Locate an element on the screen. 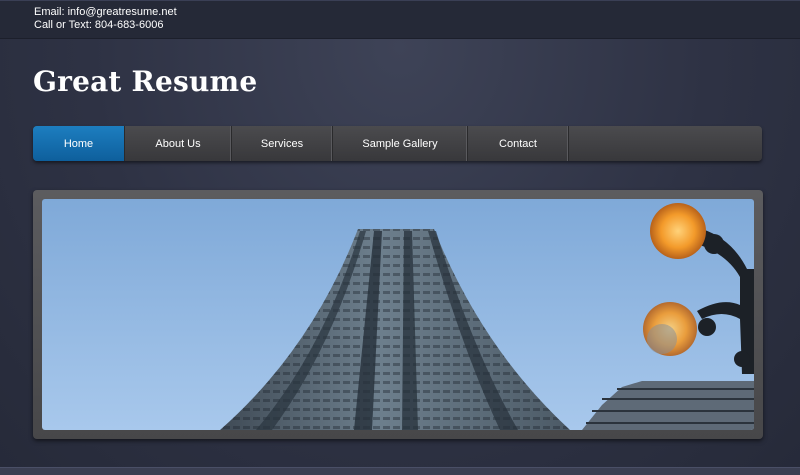  nav-item-sample-gallery: Sample Gallery is located at coordinates (400, 143).